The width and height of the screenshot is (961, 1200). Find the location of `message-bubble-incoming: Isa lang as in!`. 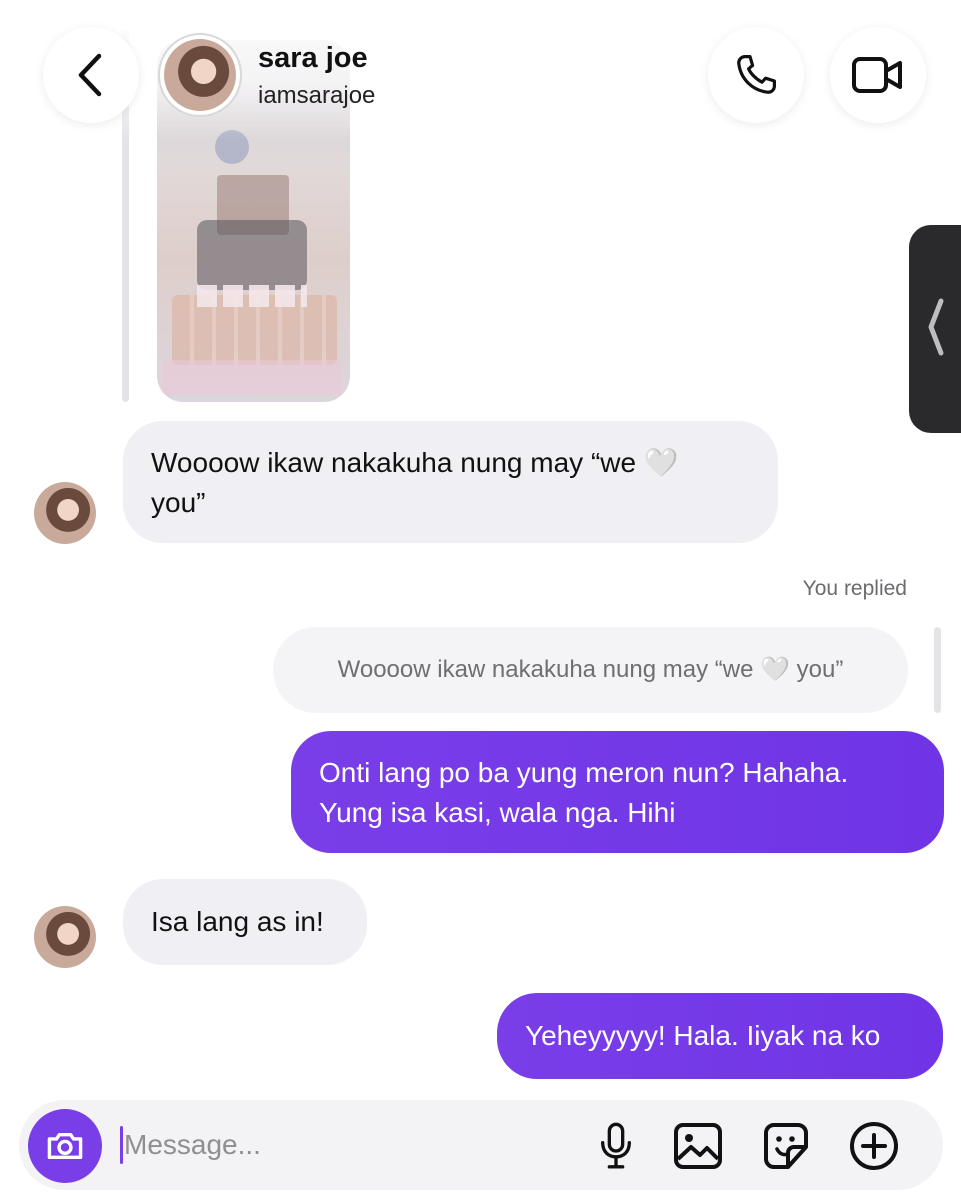

message-bubble-incoming: Isa lang as in! is located at coordinates (245, 922).